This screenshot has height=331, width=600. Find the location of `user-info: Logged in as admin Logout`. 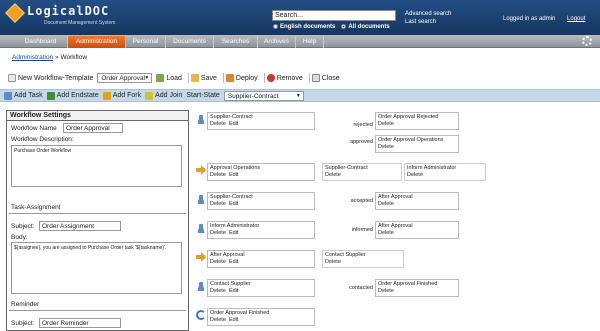

user-info: Logged in as admin Logout is located at coordinates (544, 19).